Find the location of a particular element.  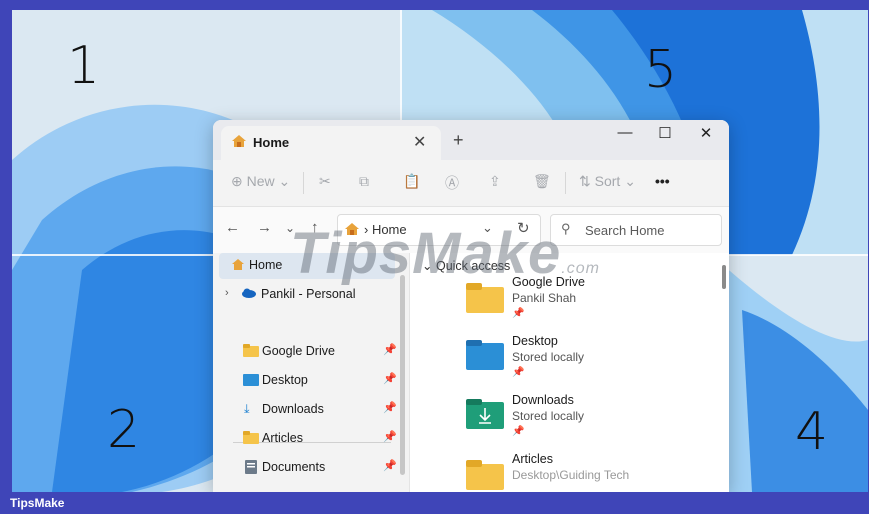

nav-item-label: Desktop is located at coordinates (285, 380).